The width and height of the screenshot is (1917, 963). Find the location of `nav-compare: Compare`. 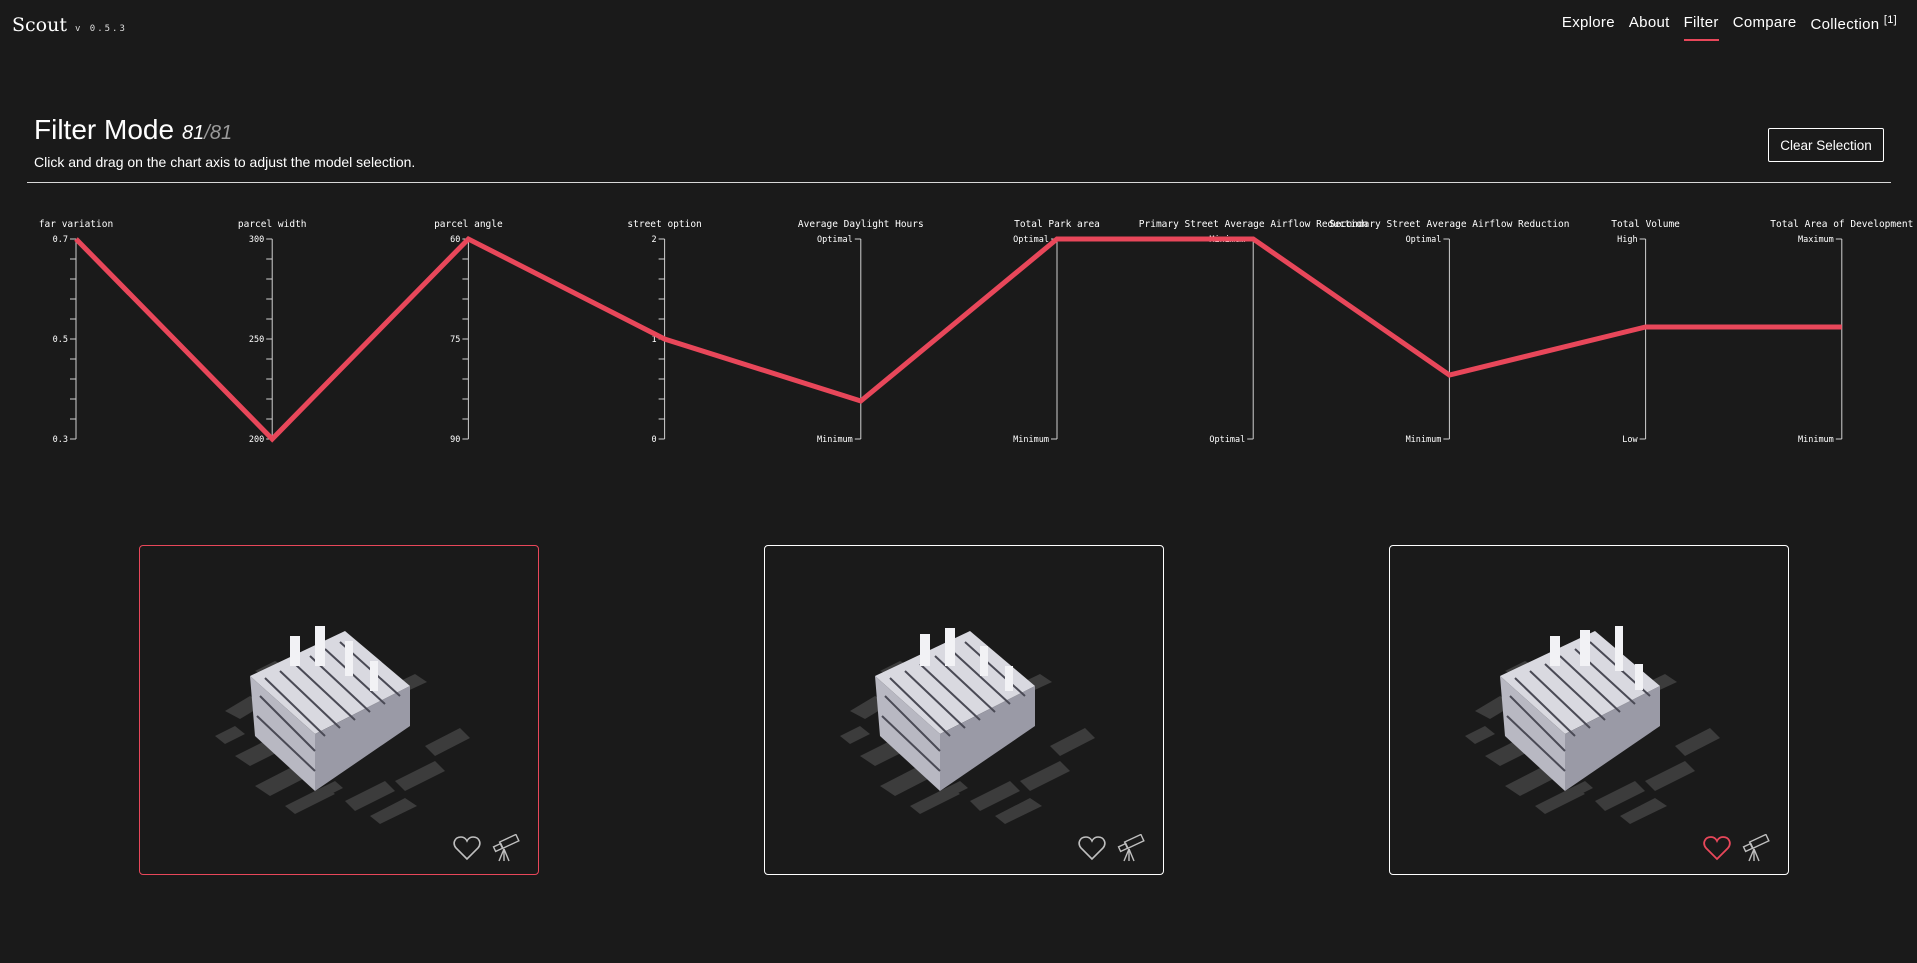

nav-compare: Compare is located at coordinates (1765, 25).